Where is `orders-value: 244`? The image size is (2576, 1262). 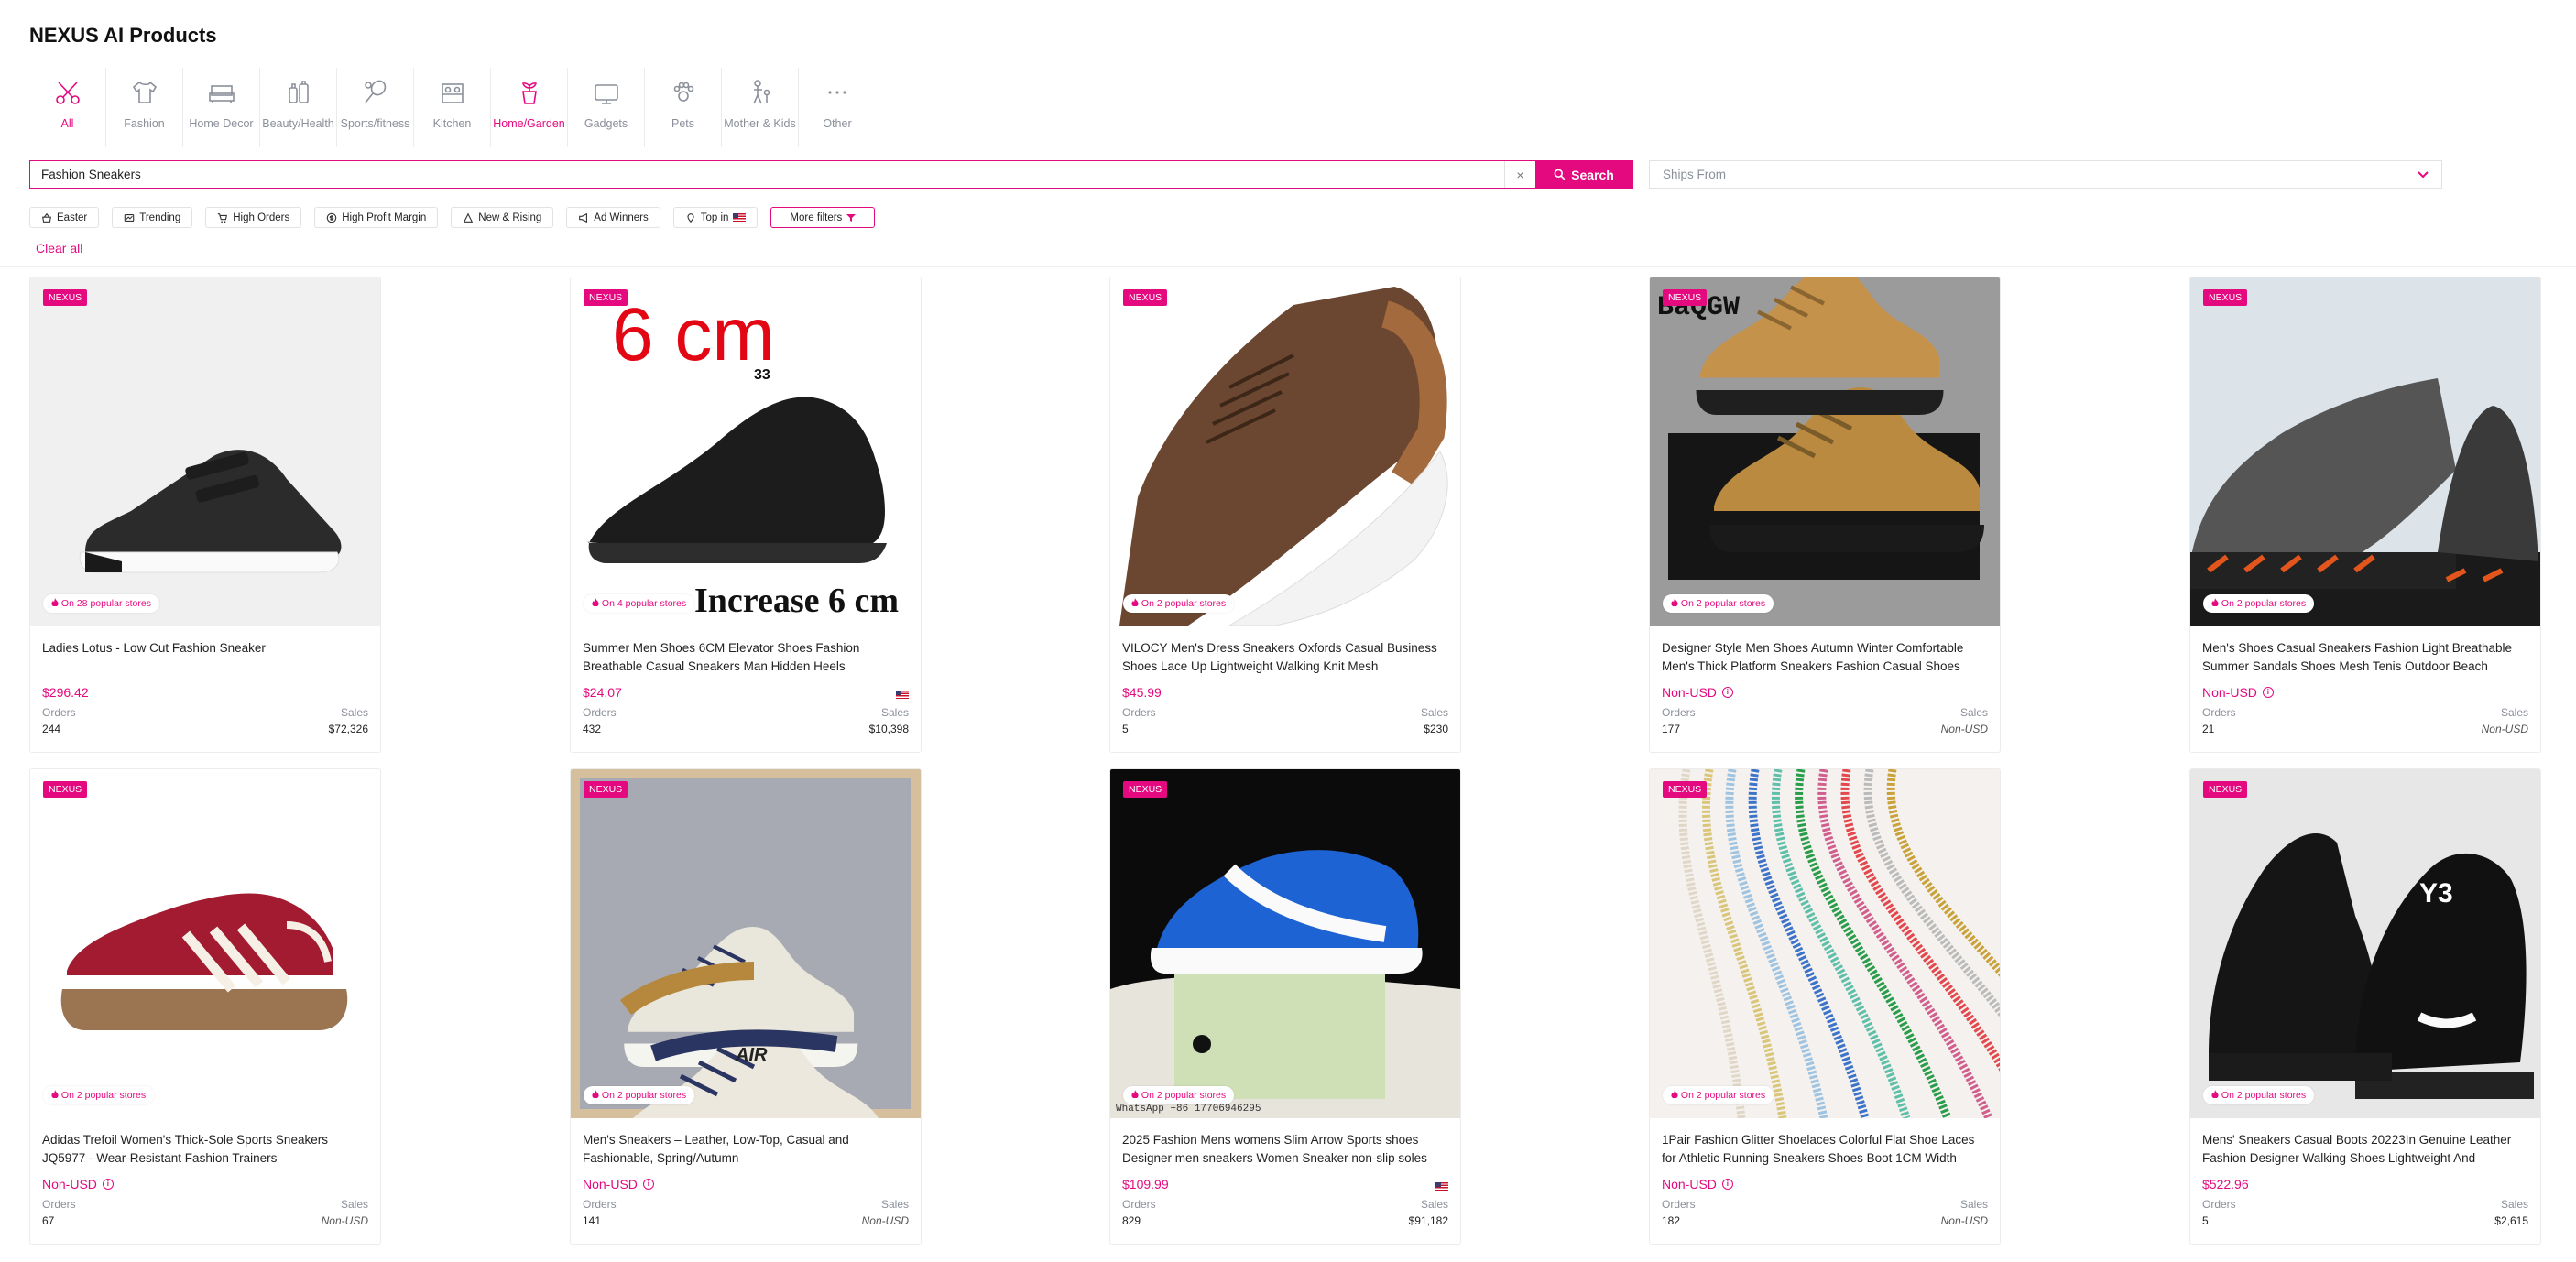 orders-value: 244 is located at coordinates (52, 729).